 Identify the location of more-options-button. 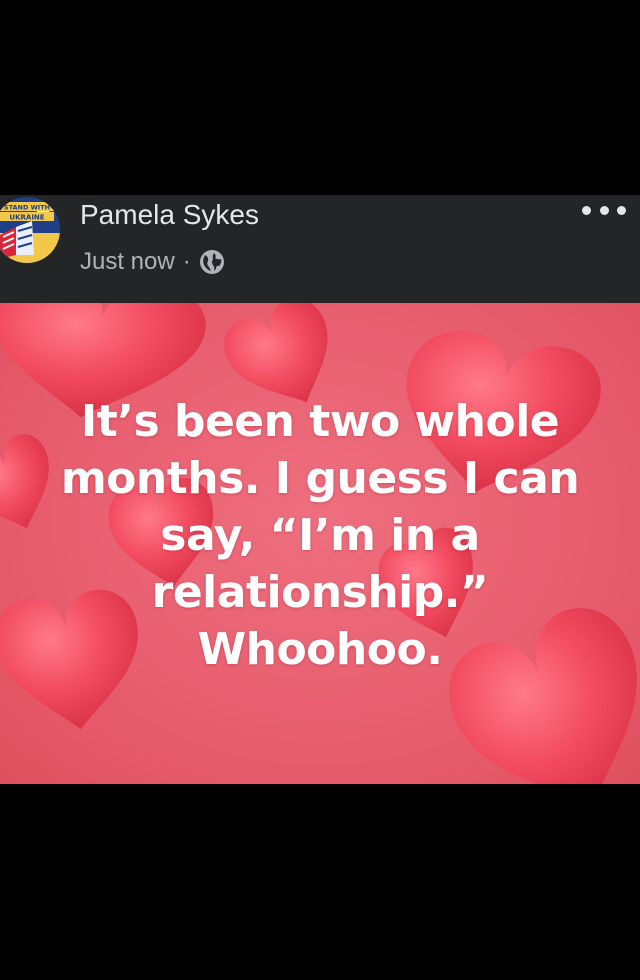
(604, 210).